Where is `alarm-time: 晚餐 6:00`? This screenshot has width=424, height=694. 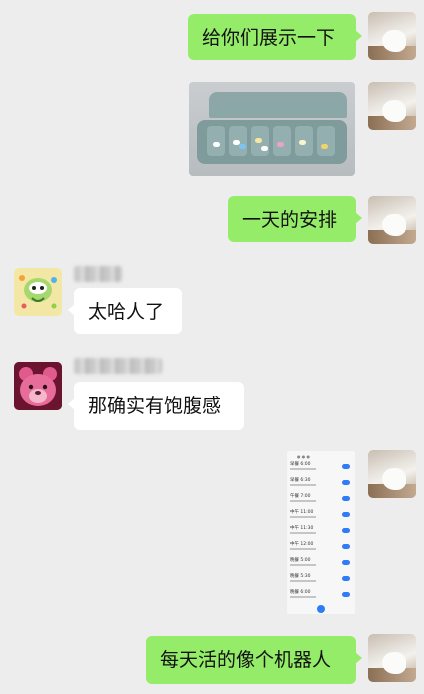
alarm-time: 晚餐 6:00 is located at coordinates (300, 592).